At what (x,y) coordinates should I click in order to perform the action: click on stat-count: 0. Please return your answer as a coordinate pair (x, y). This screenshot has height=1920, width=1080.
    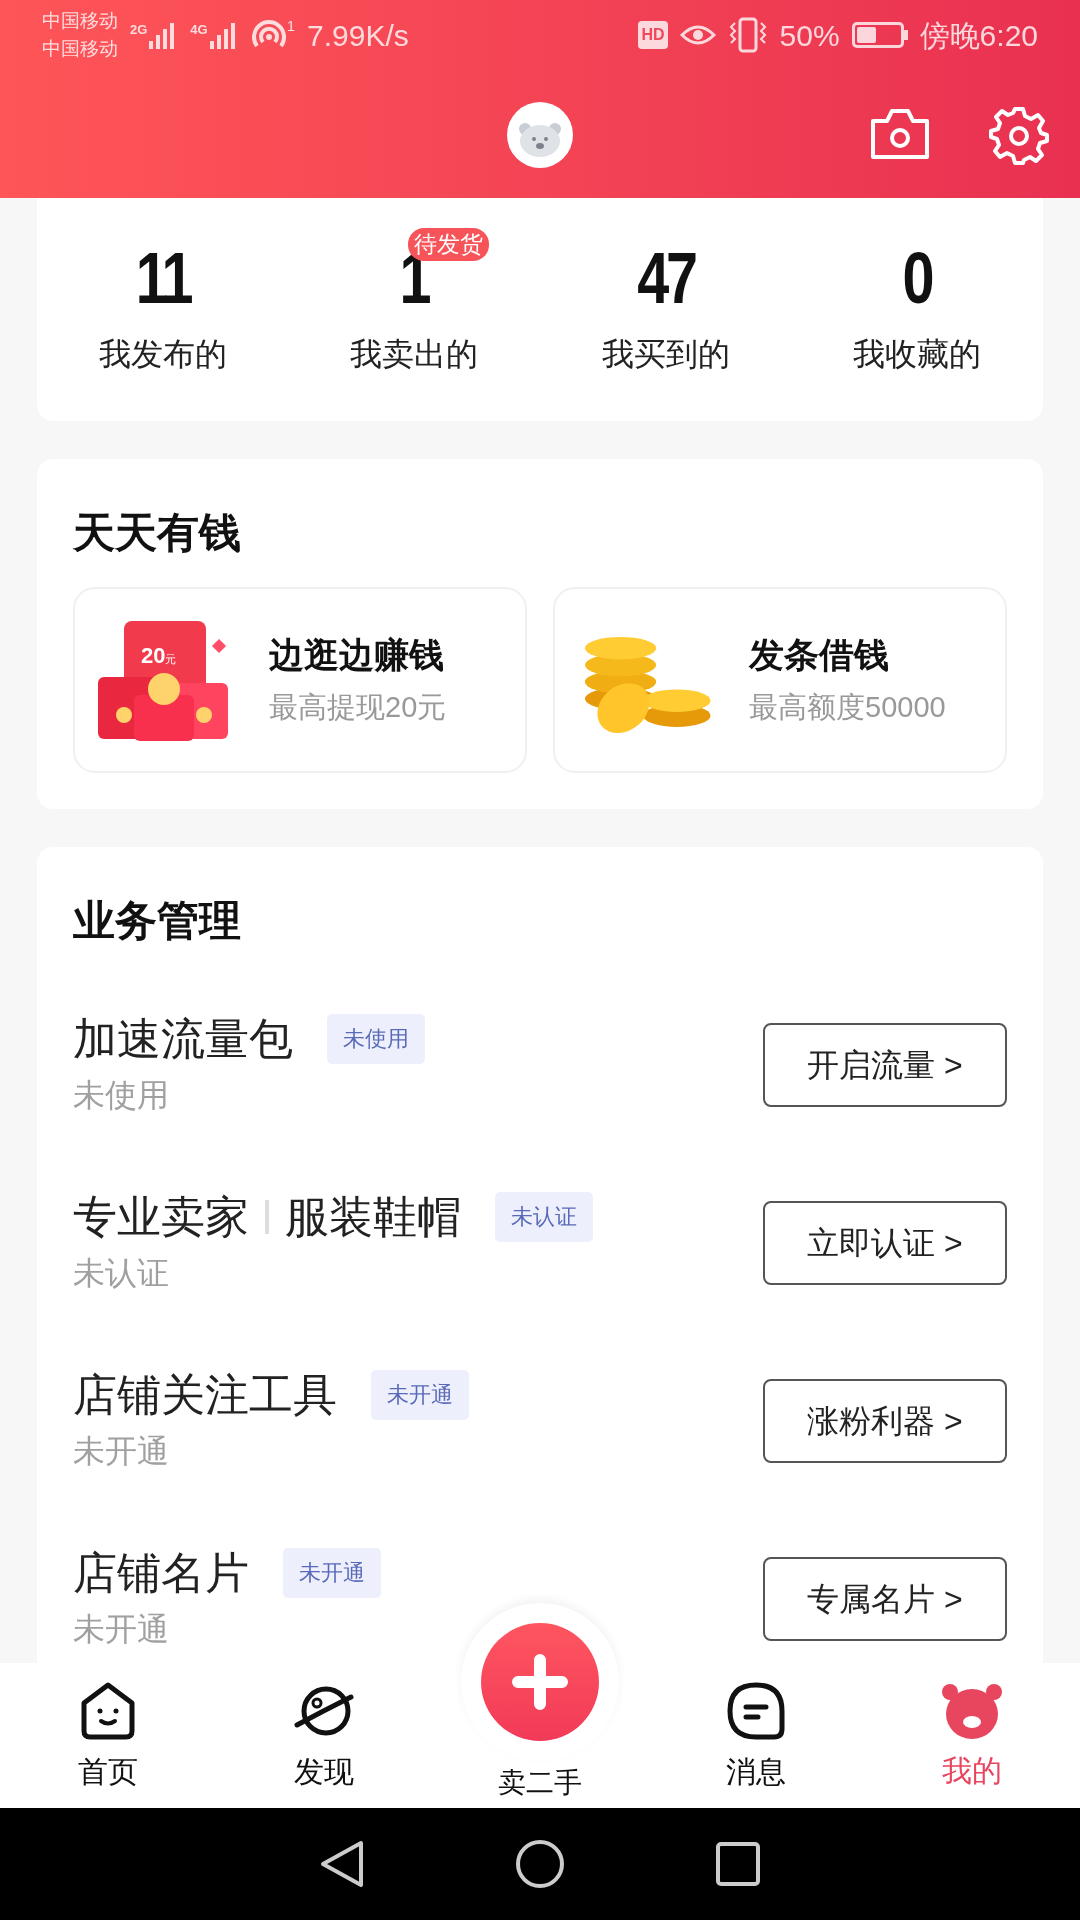
    Looking at the image, I should click on (917, 278).